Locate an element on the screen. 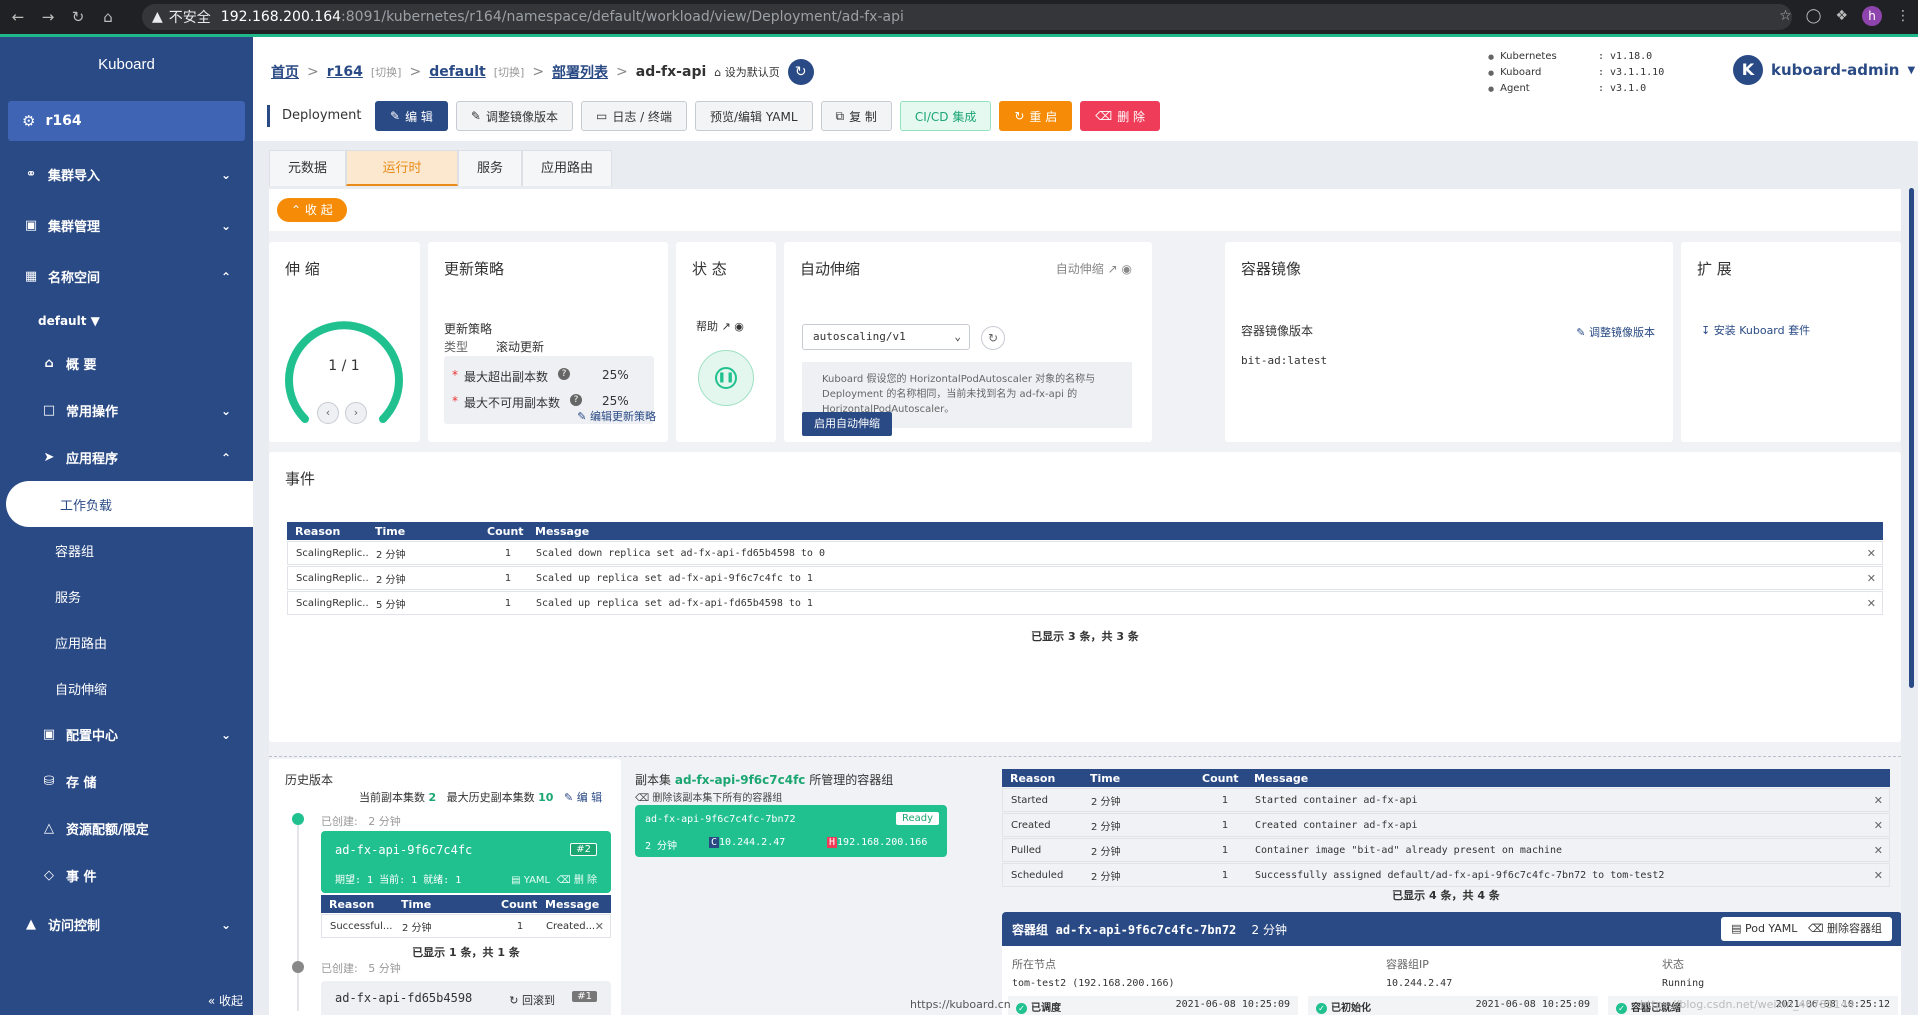 The width and height of the screenshot is (1918, 1015). sidebar-item-namespace: ▦ 名称空间 ⌃ is located at coordinates (126, 276).